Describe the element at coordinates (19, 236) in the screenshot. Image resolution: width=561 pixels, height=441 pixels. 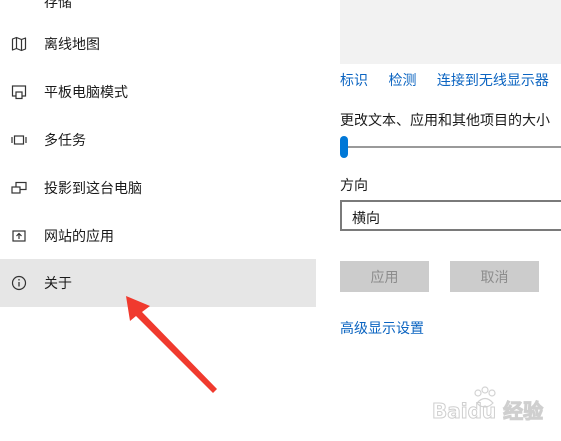
I see `apps-for-websites-icon` at that location.